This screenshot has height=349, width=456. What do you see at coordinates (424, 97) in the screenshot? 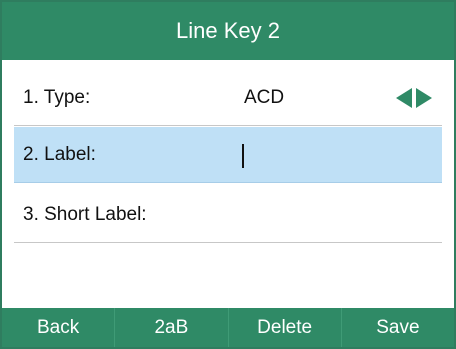
I see `arrow-right-icon` at bounding box center [424, 97].